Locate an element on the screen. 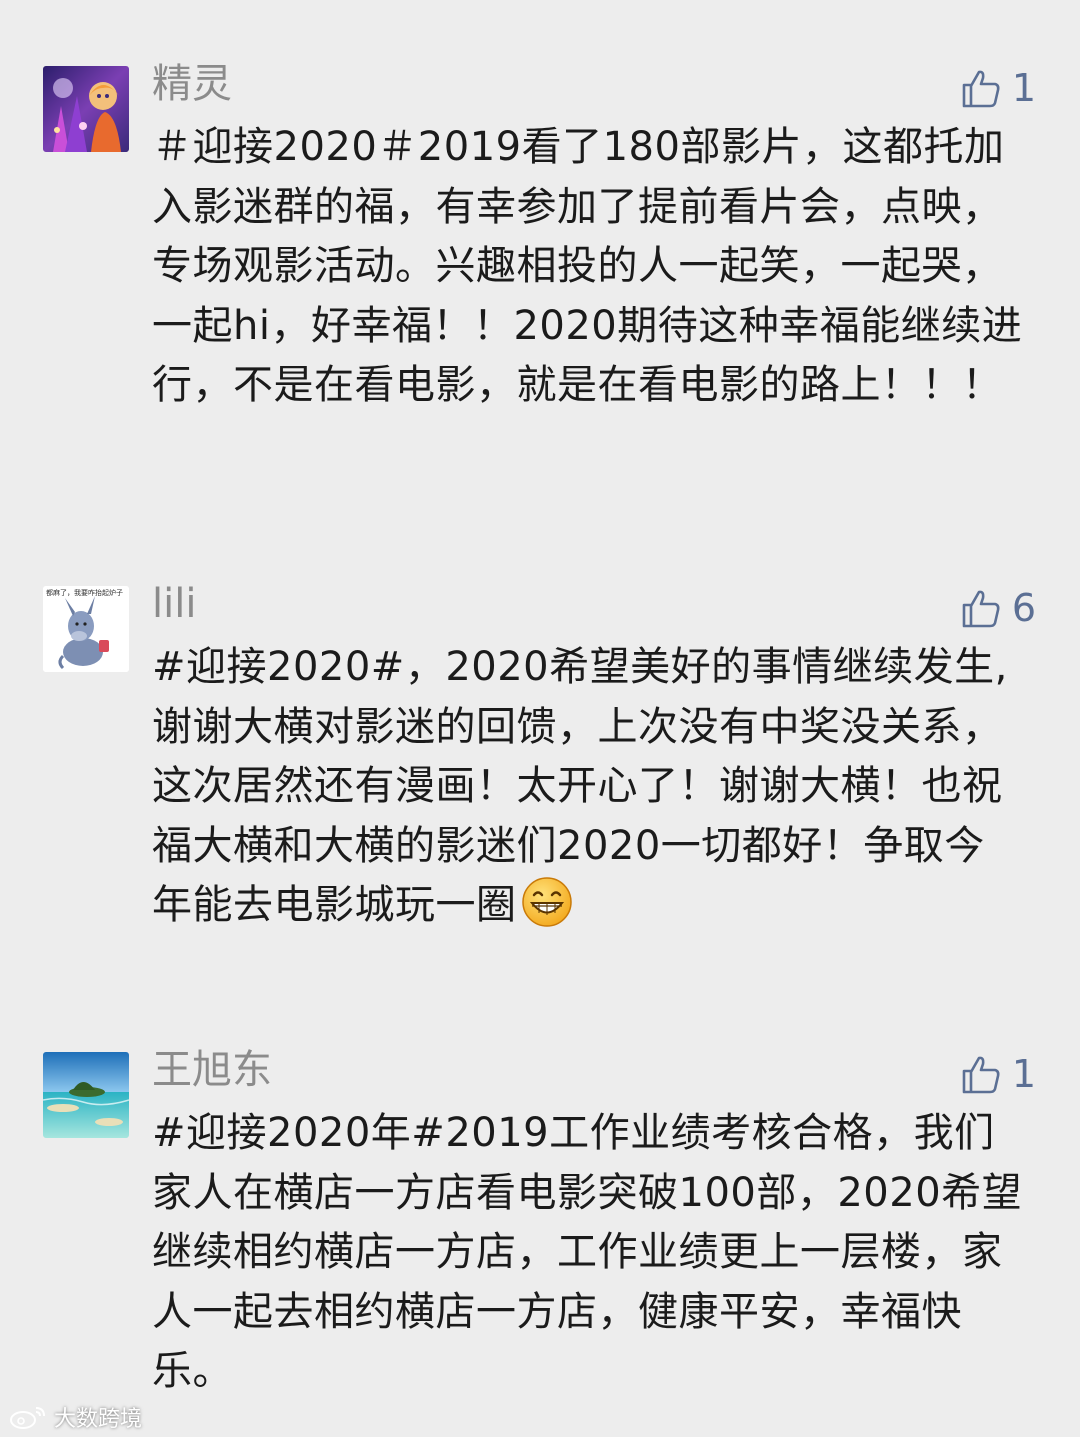 This screenshot has height=1437, width=1080. eeyore-avatar-icon is located at coordinates (86, 629).